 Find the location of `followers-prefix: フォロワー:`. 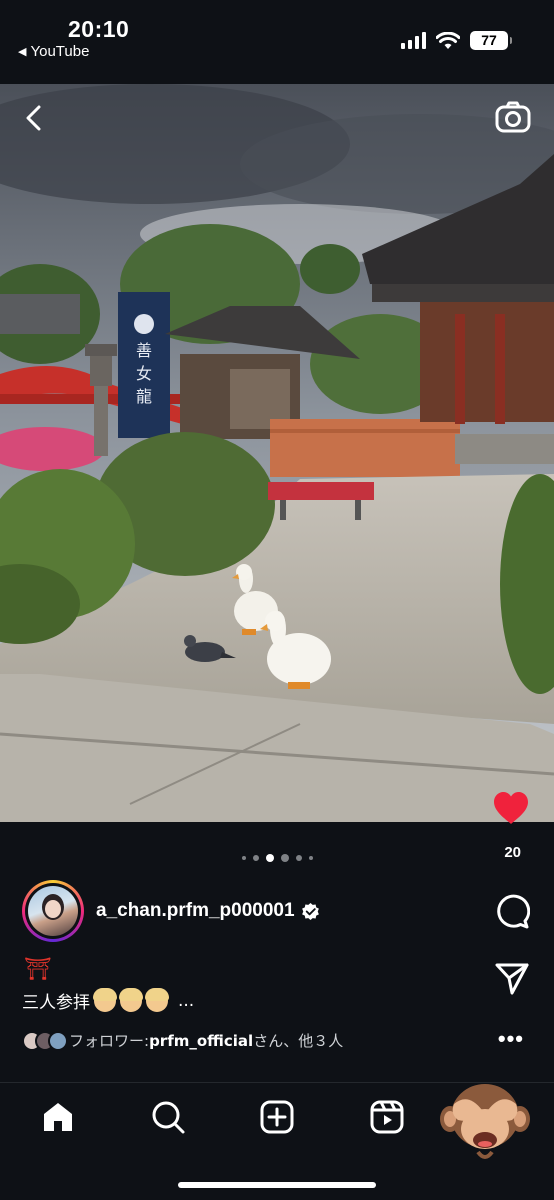

followers-prefix: フォロワー: is located at coordinates (109, 1041).